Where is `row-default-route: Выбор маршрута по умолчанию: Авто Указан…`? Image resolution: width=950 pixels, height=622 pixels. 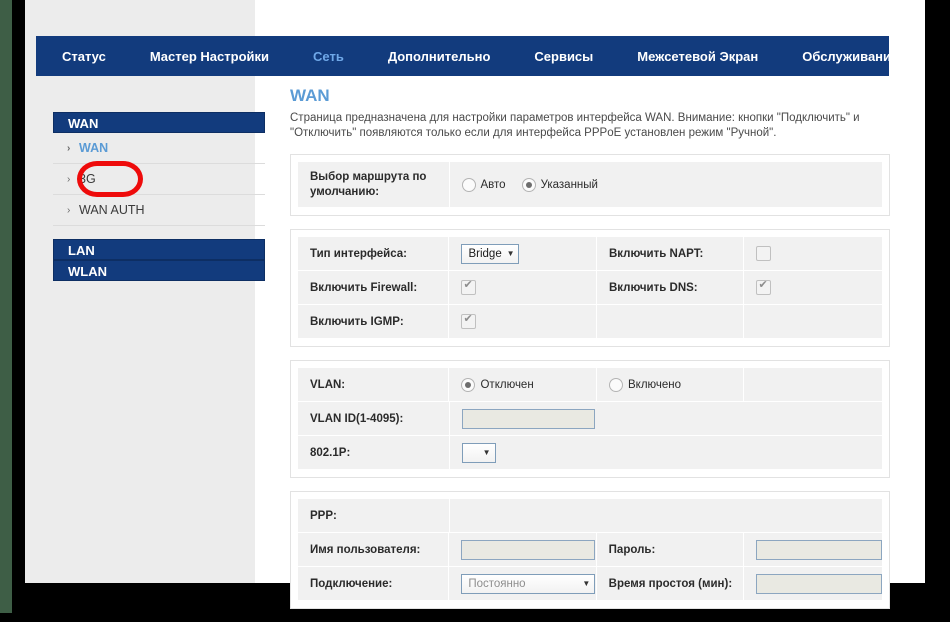 row-default-route: Выбор маршрута по умолчанию: Авто Указан… is located at coordinates (590, 185).